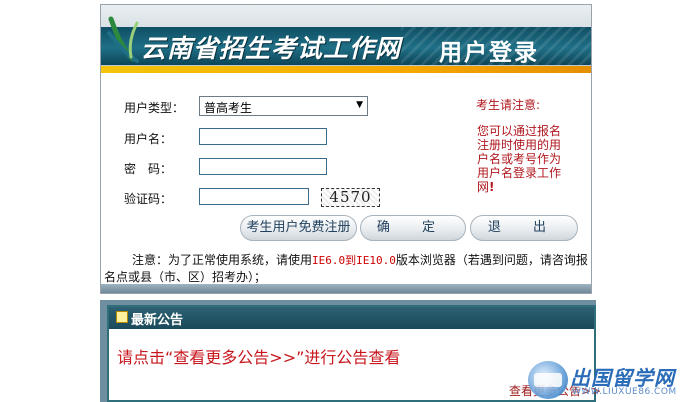 The image size is (690, 402). What do you see at coordinates (609, 381) in the screenshot?
I see `watermark-logo: 出国留学网 WWW.LIUXUE86.COM` at bounding box center [609, 381].